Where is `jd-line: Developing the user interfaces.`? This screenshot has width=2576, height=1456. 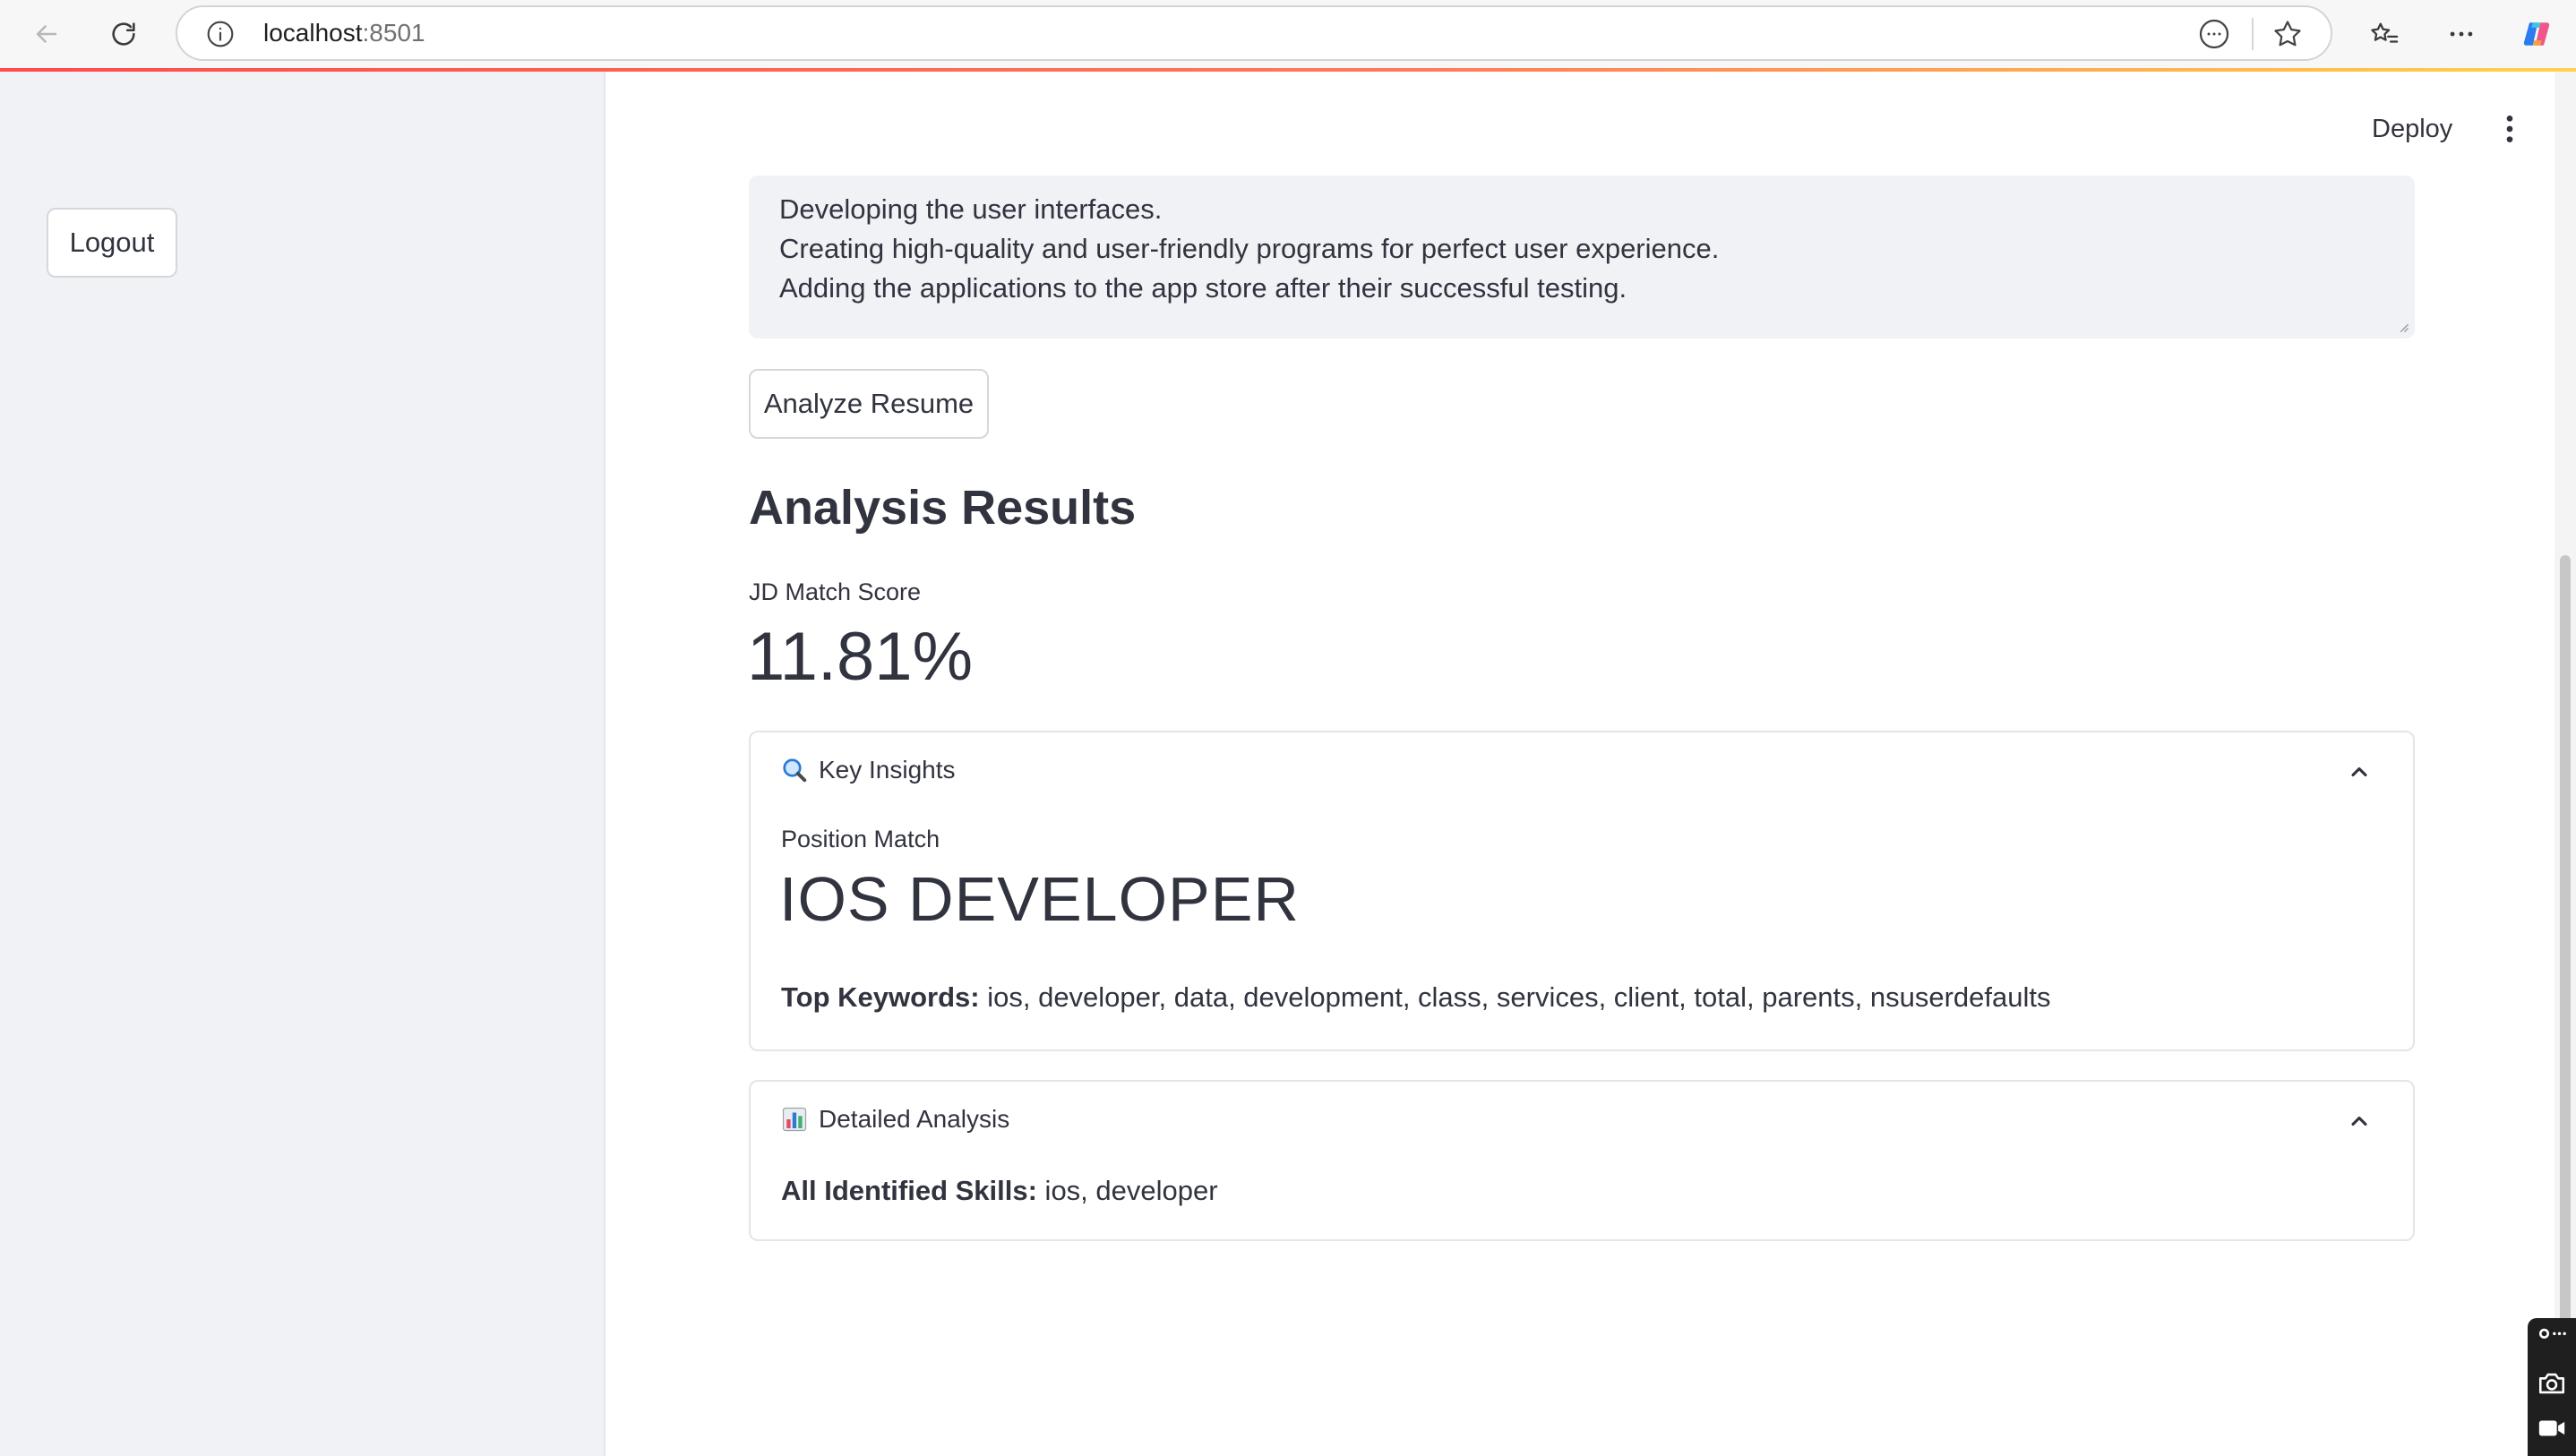 jd-line: Developing the user interfaces. is located at coordinates (971, 209).